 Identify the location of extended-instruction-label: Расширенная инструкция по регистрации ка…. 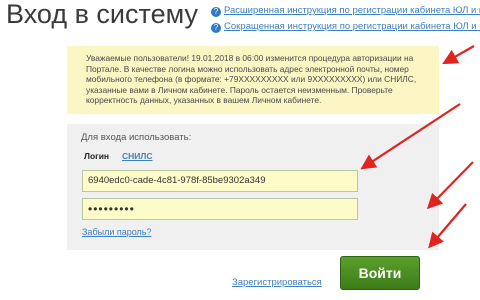
(352, 10).